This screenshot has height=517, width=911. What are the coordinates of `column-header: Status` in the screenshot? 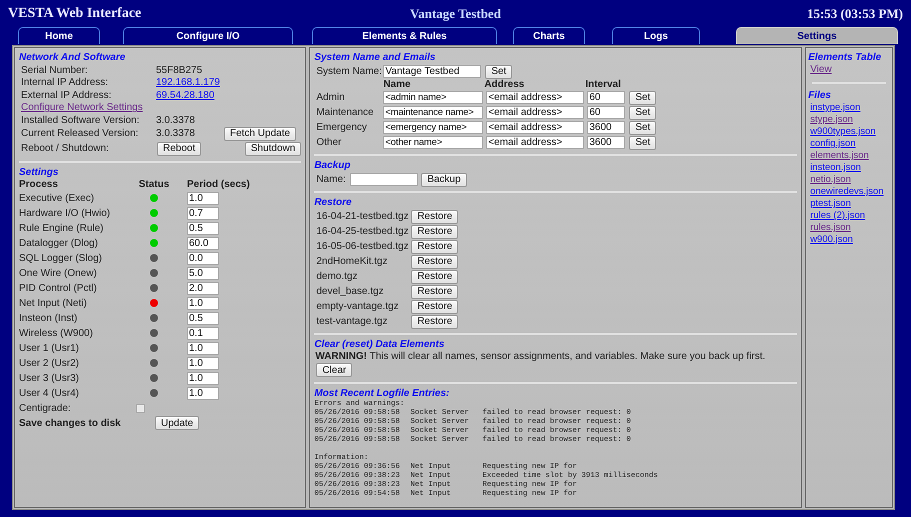 It's located at (154, 184).